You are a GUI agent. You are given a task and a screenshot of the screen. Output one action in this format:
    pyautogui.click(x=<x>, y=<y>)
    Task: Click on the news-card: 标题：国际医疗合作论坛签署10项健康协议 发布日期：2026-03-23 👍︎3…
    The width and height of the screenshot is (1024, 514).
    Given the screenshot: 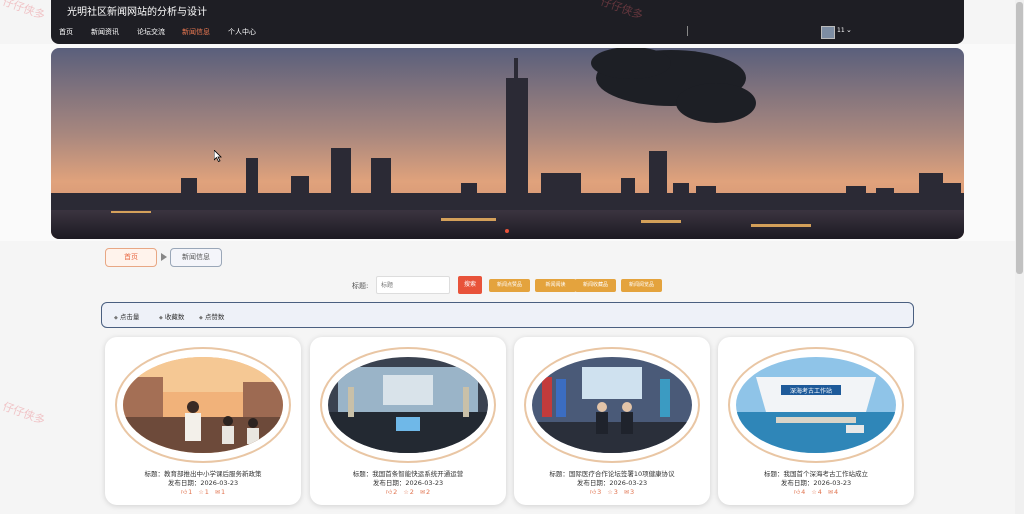 What is the action you would take?
    pyautogui.click(x=612, y=421)
    